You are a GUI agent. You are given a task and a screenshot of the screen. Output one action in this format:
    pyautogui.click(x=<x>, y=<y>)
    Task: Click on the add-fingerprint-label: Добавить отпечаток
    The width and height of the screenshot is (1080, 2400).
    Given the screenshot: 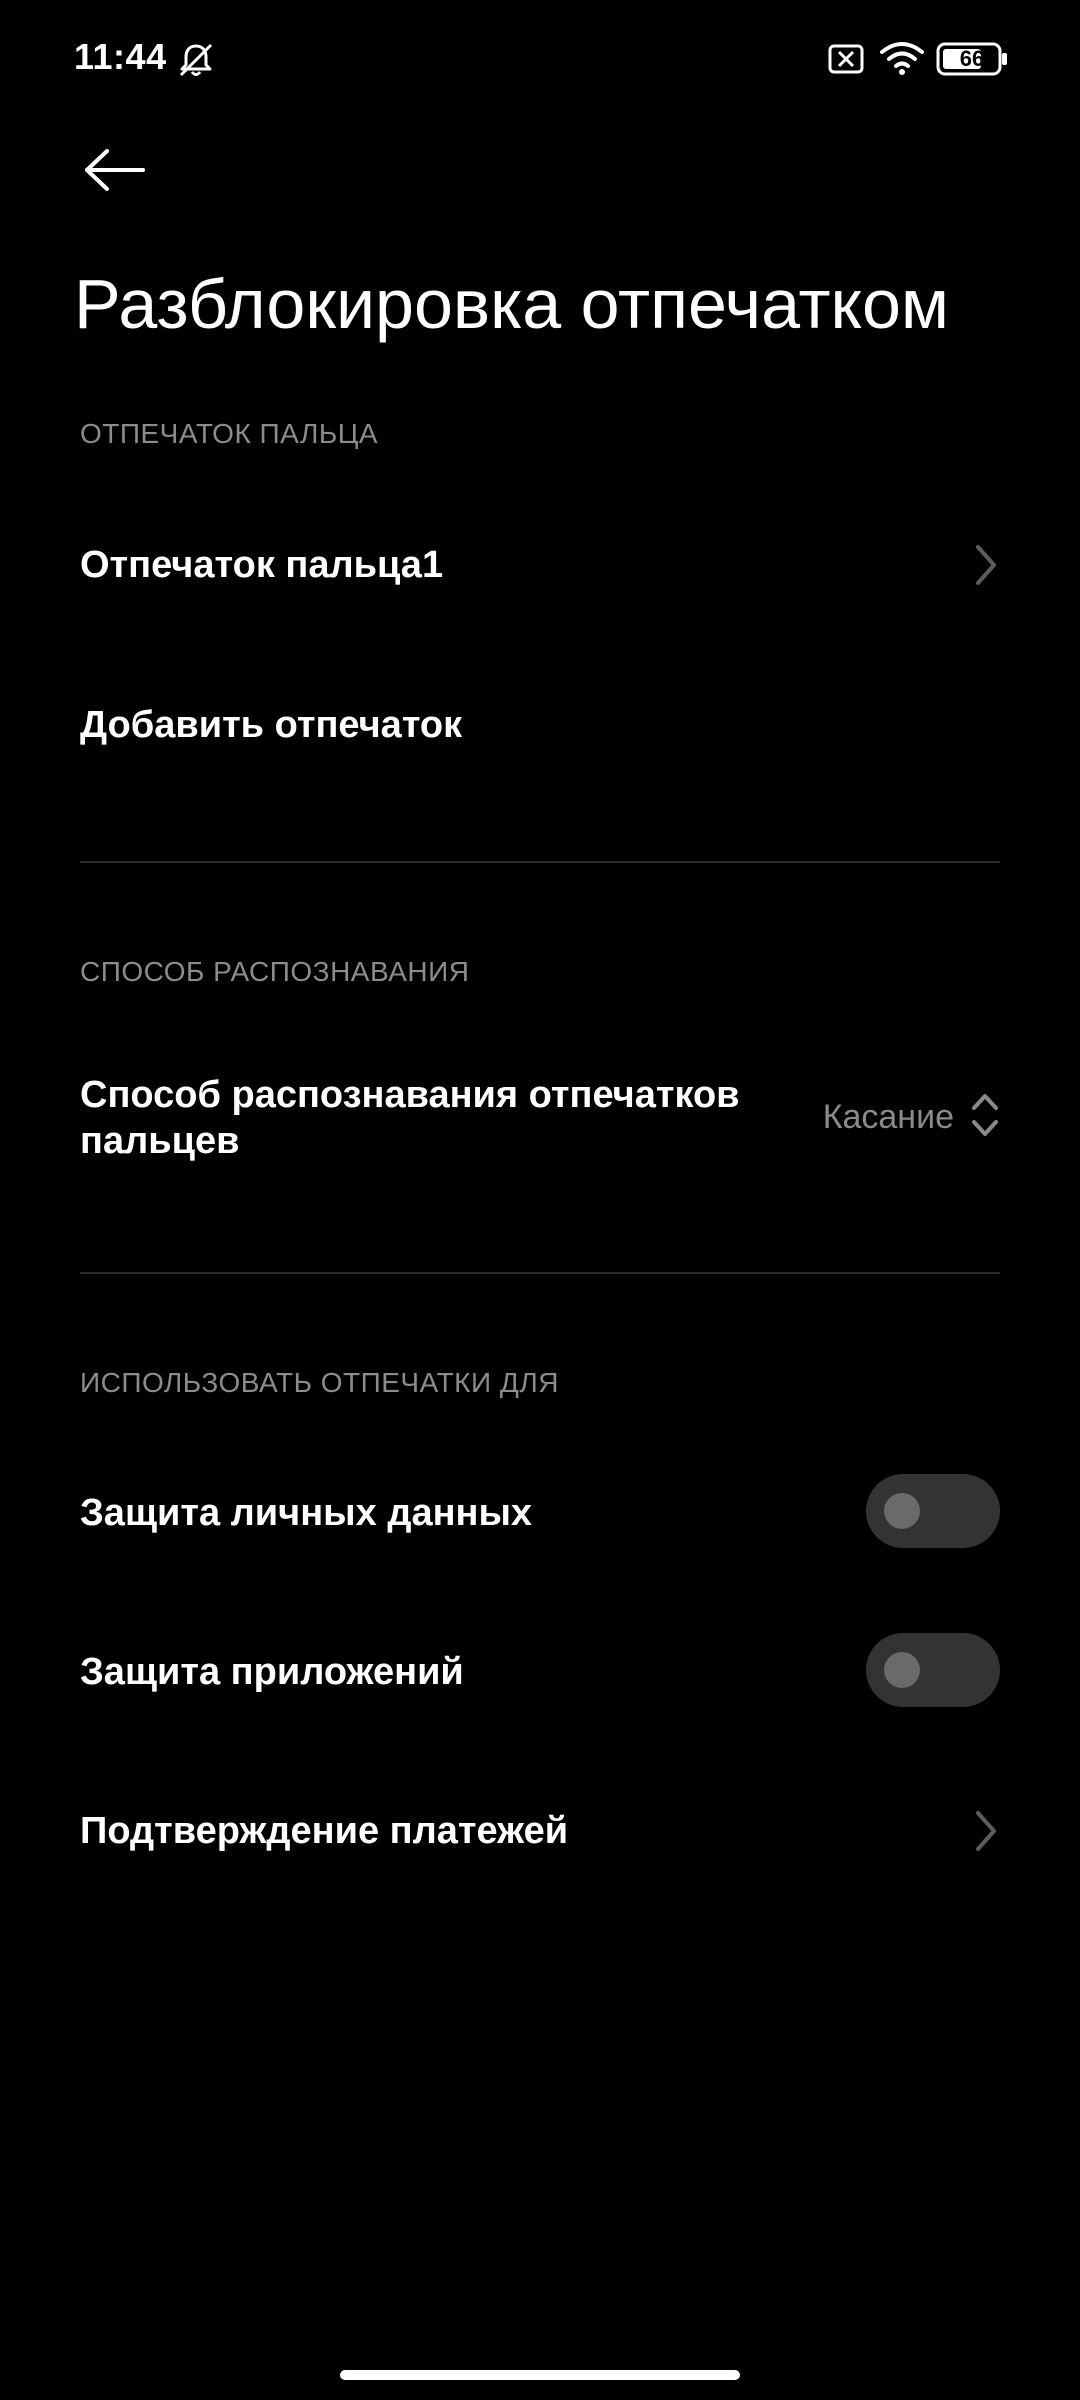 What is the action you would take?
    pyautogui.click(x=271, y=725)
    